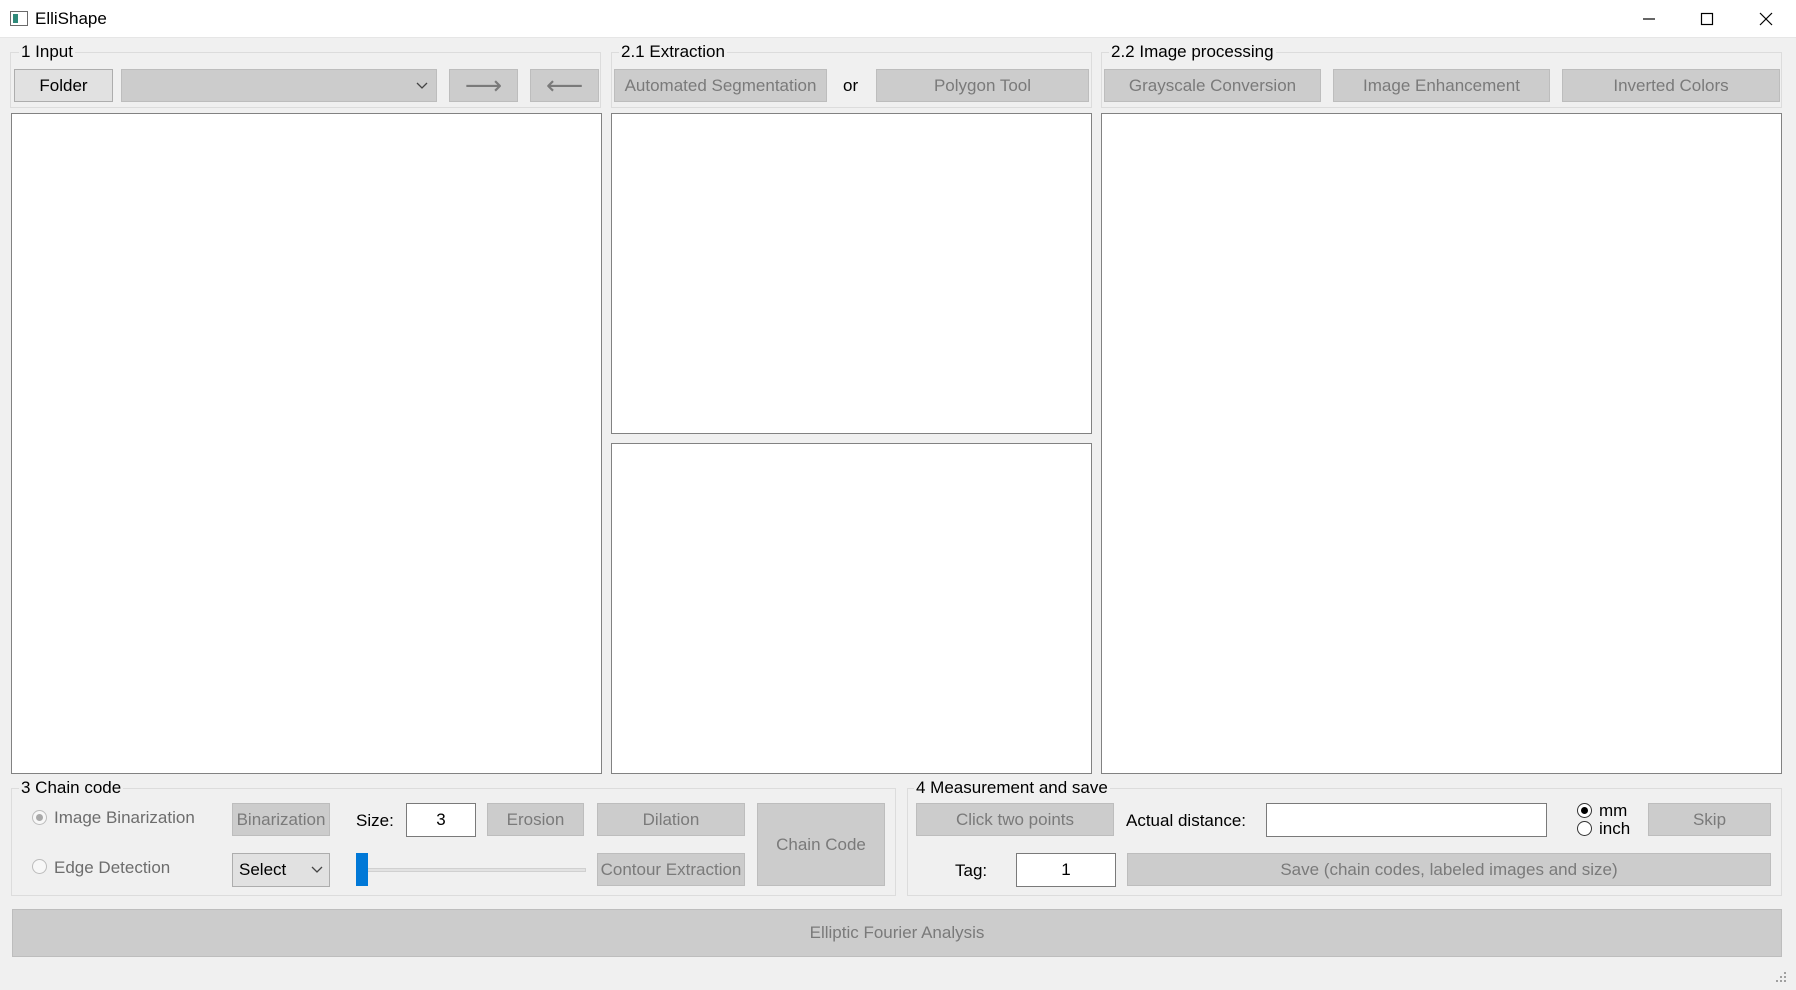 Image resolution: width=1796 pixels, height=990 pixels. Describe the element at coordinates (47, 51) in the screenshot. I see `input-group-label: 1 Input` at that location.